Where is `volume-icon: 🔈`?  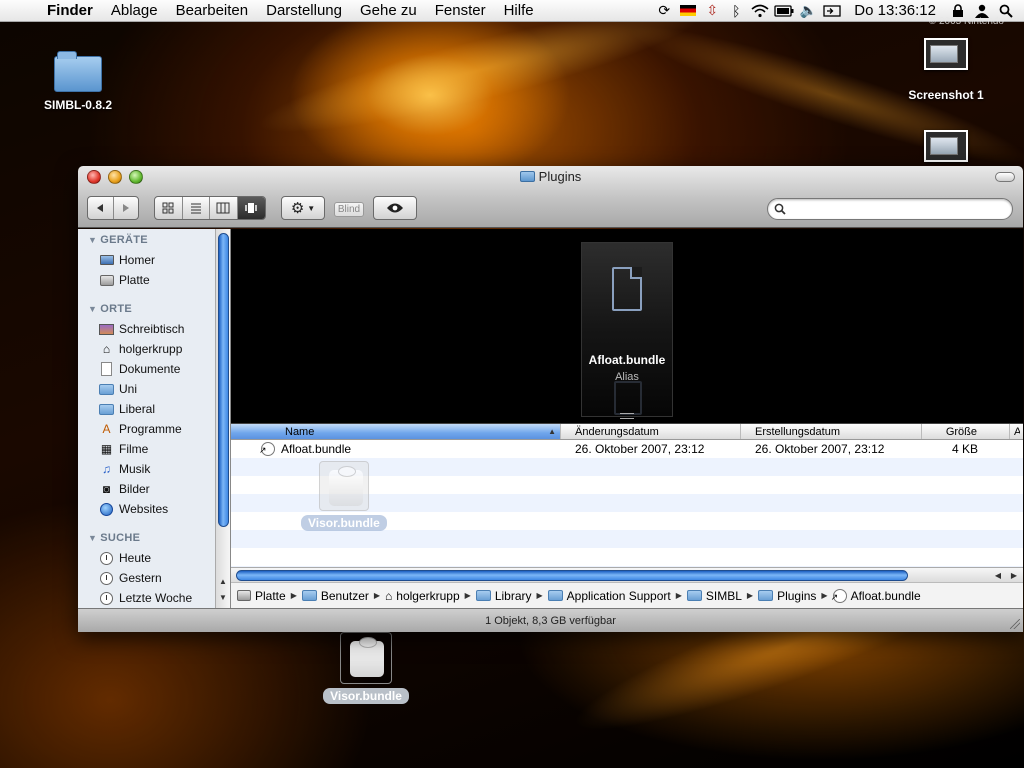
volume-icon: 🔈 is located at coordinates (808, 11).